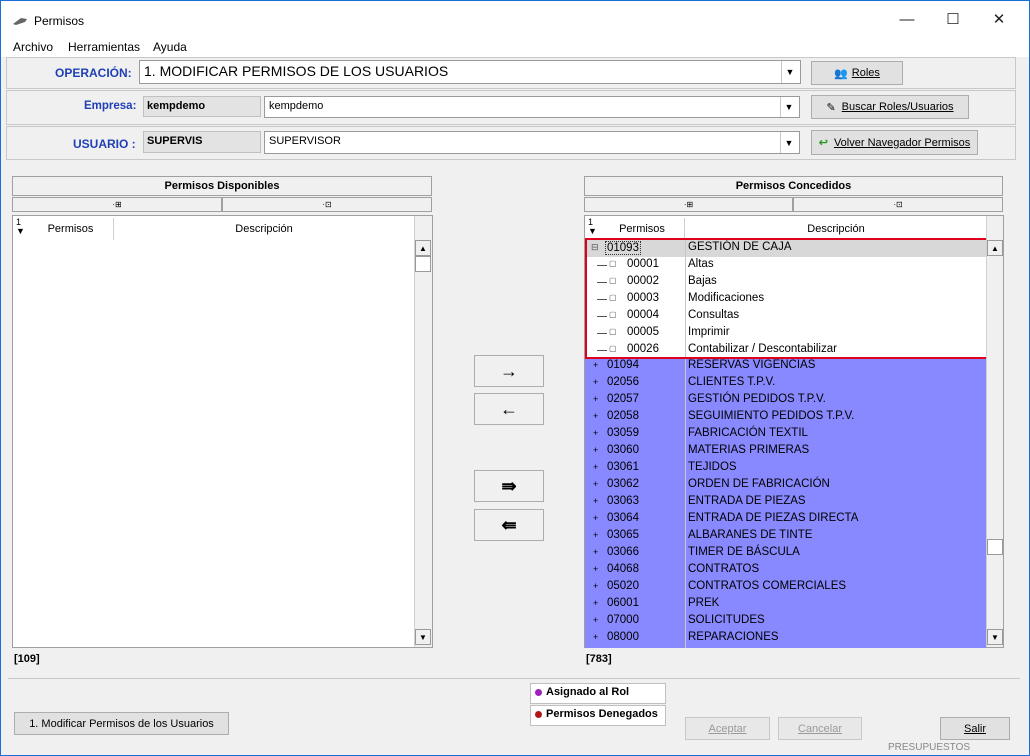  Describe the element at coordinates (785, 435) in the screenshot. I see `tree-row: +03059 FABRICACIÓN TEXTIL` at that location.